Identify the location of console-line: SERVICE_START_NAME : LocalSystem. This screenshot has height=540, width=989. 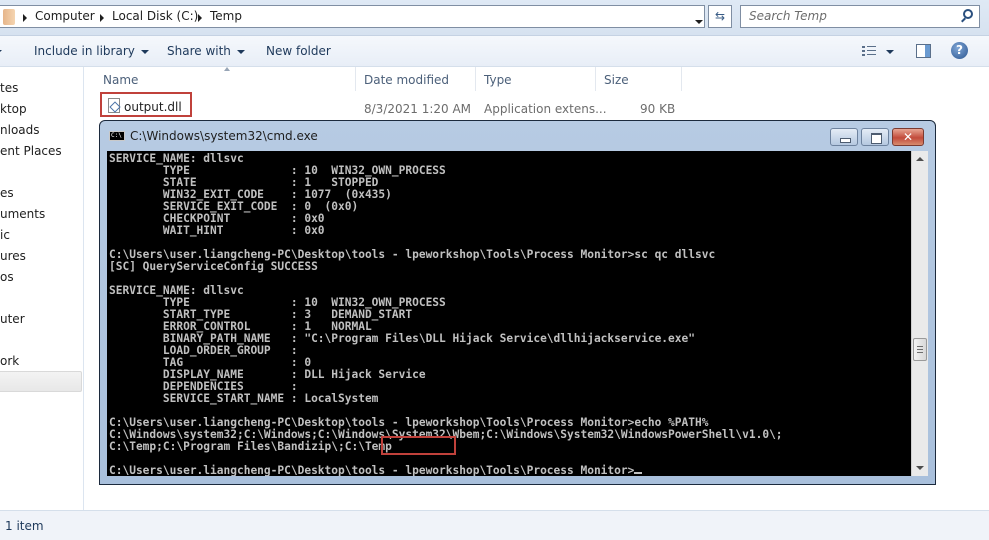
(244, 398).